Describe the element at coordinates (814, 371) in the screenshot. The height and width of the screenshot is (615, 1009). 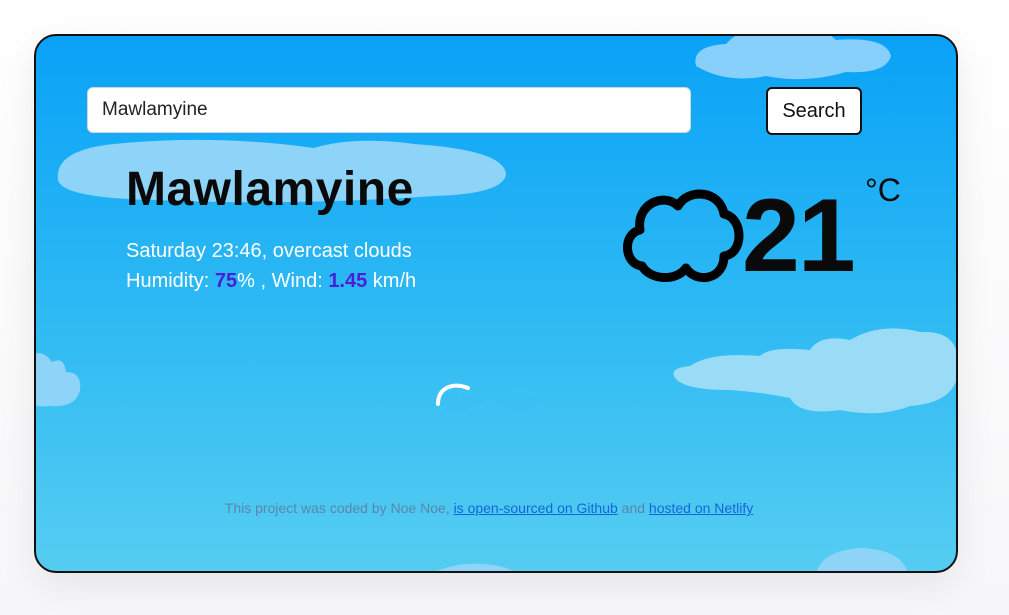
I see `background-cloud-right` at that location.